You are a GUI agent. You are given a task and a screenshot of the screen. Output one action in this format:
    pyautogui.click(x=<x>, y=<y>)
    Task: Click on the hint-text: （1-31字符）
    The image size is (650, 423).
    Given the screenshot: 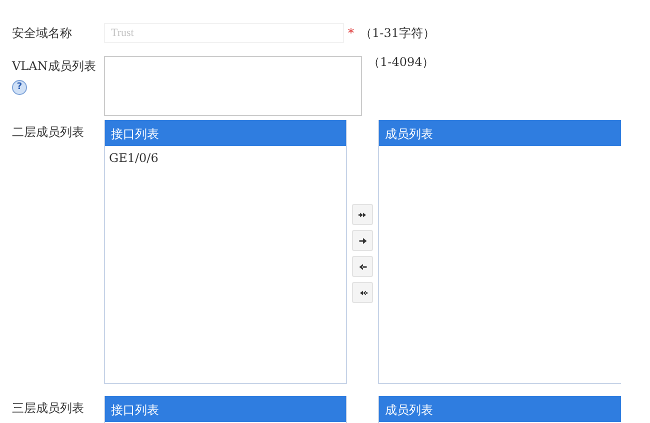 What is the action you would take?
    pyautogui.click(x=397, y=33)
    